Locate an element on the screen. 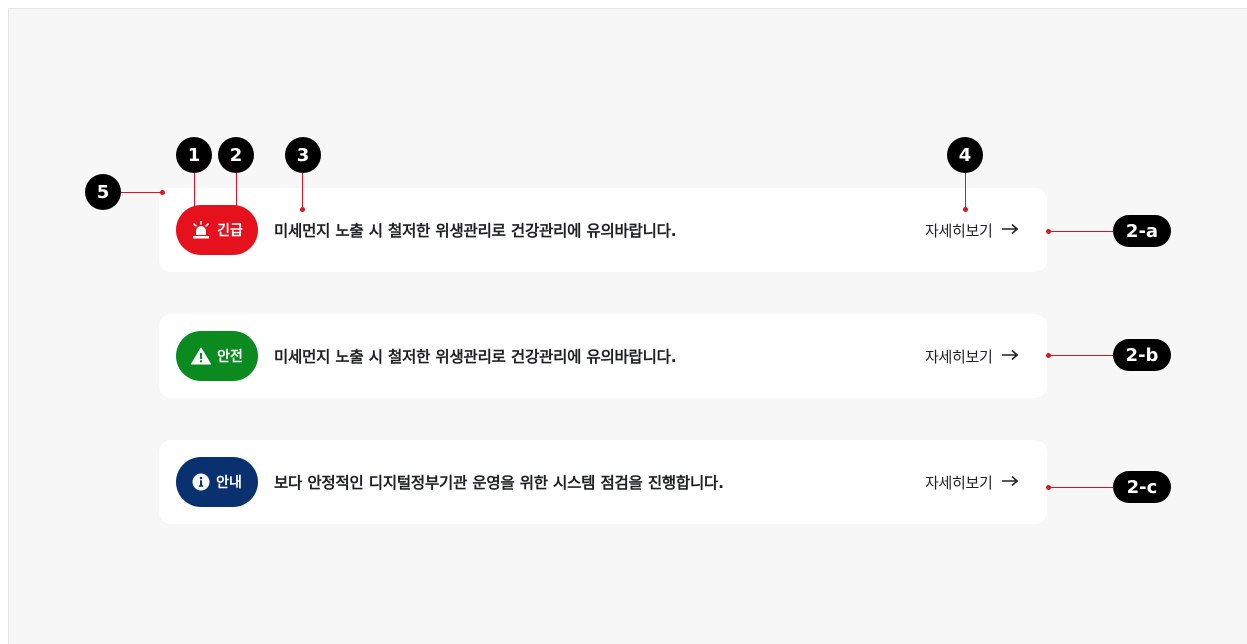  safe-badge: 안전 is located at coordinates (217, 356).